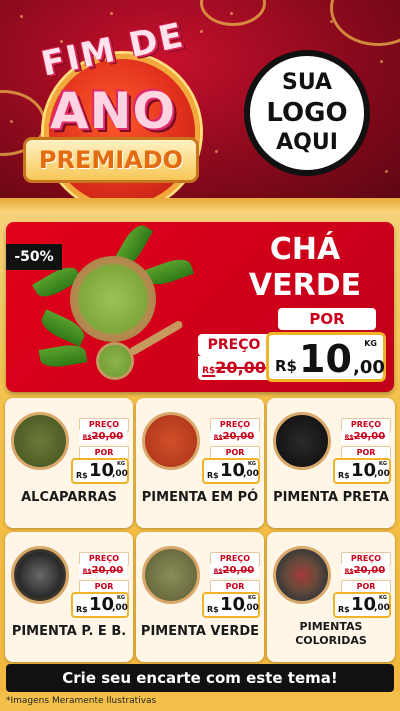 This screenshot has height=711, width=400. I want to click on hero-por-label: POR, so click(327, 319).